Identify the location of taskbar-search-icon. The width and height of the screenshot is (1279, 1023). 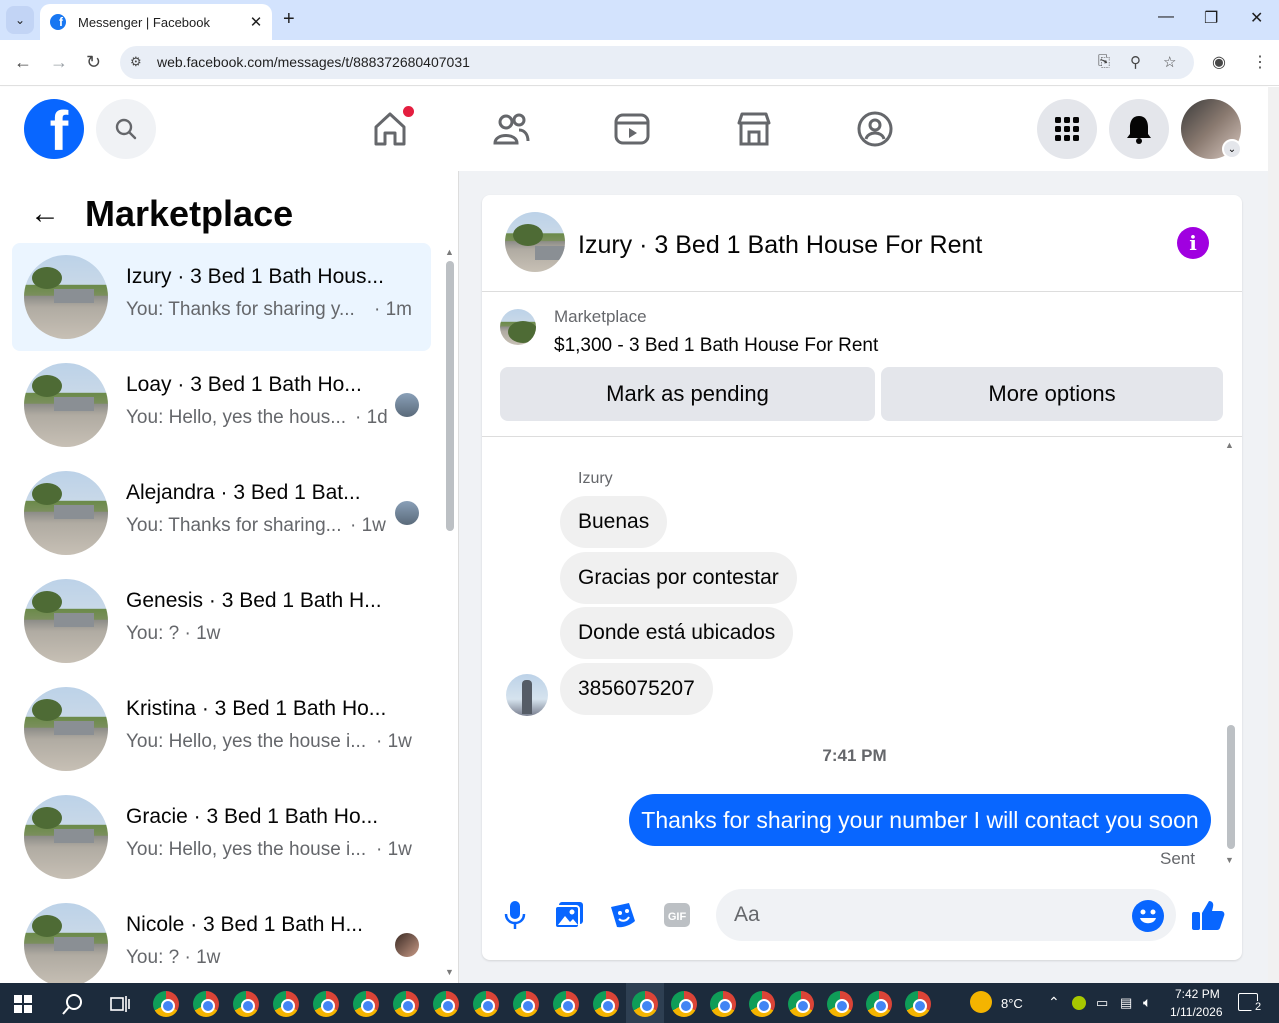
(73, 1004).